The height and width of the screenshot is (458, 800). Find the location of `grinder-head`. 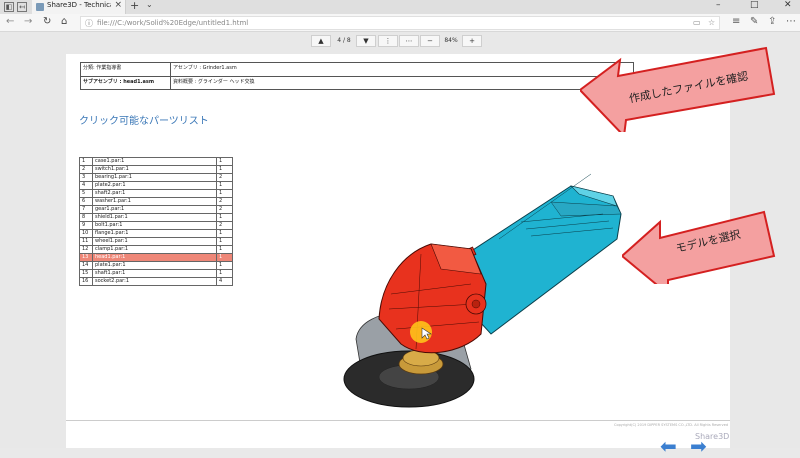

grinder-head is located at coordinates (432, 298).